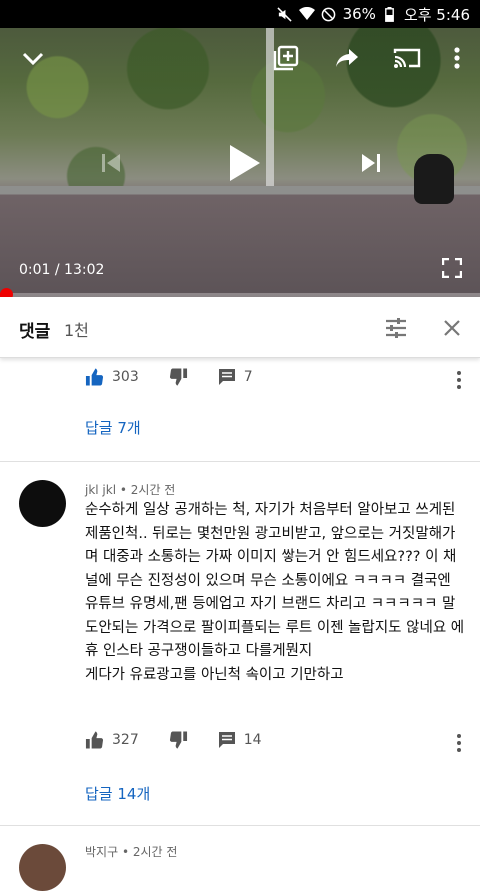 The height and width of the screenshot is (891, 480). What do you see at coordinates (62, 270) in the screenshot?
I see `video-time: 0:01 / 13:02` at bounding box center [62, 270].